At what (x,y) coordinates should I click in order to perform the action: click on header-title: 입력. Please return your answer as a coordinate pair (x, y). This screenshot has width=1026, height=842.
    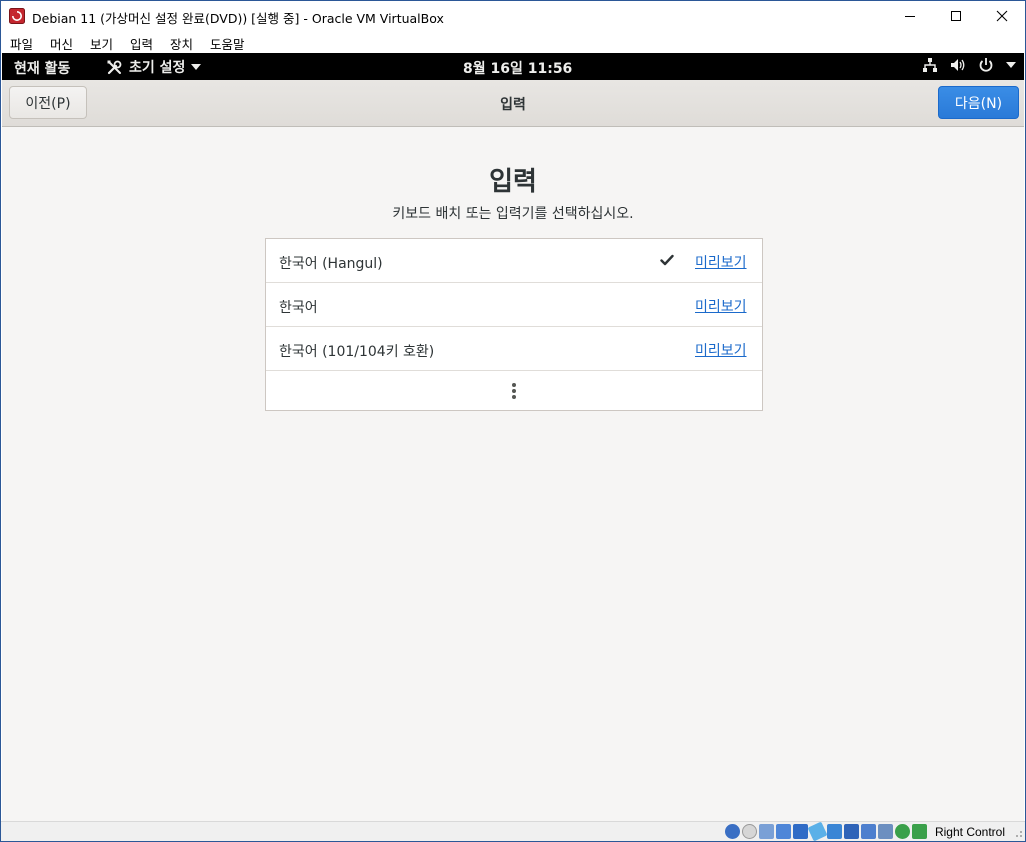
    Looking at the image, I should click on (513, 105).